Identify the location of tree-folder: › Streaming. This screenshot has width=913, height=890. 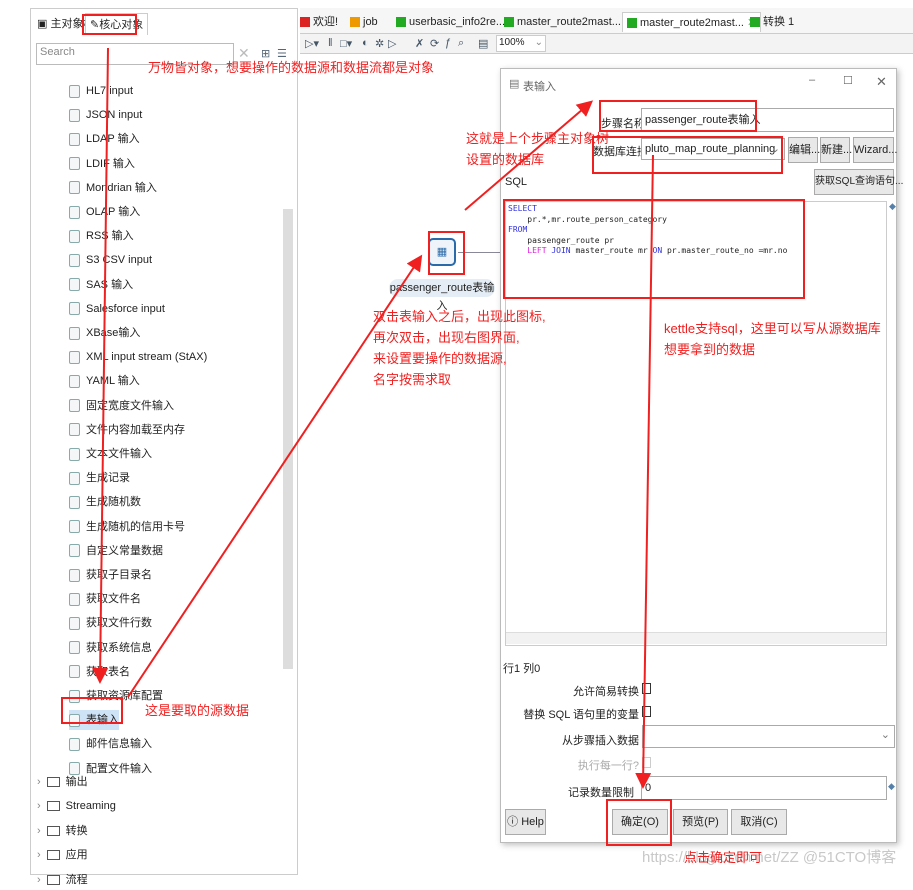
(76, 806).